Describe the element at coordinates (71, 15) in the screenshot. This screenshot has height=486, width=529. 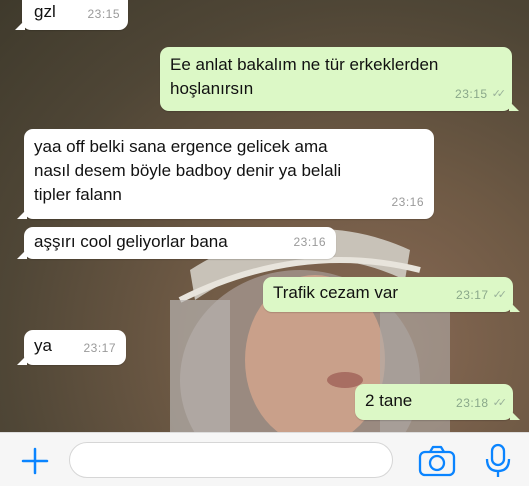
I see `message-bubble-incoming: gzl 23:15` at that location.